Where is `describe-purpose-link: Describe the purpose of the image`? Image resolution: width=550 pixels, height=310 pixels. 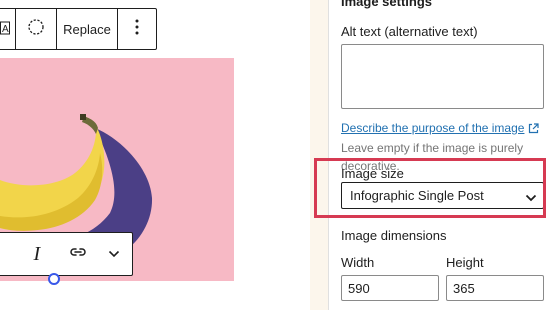
describe-purpose-link: Describe the purpose of the image is located at coordinates (432, 128).